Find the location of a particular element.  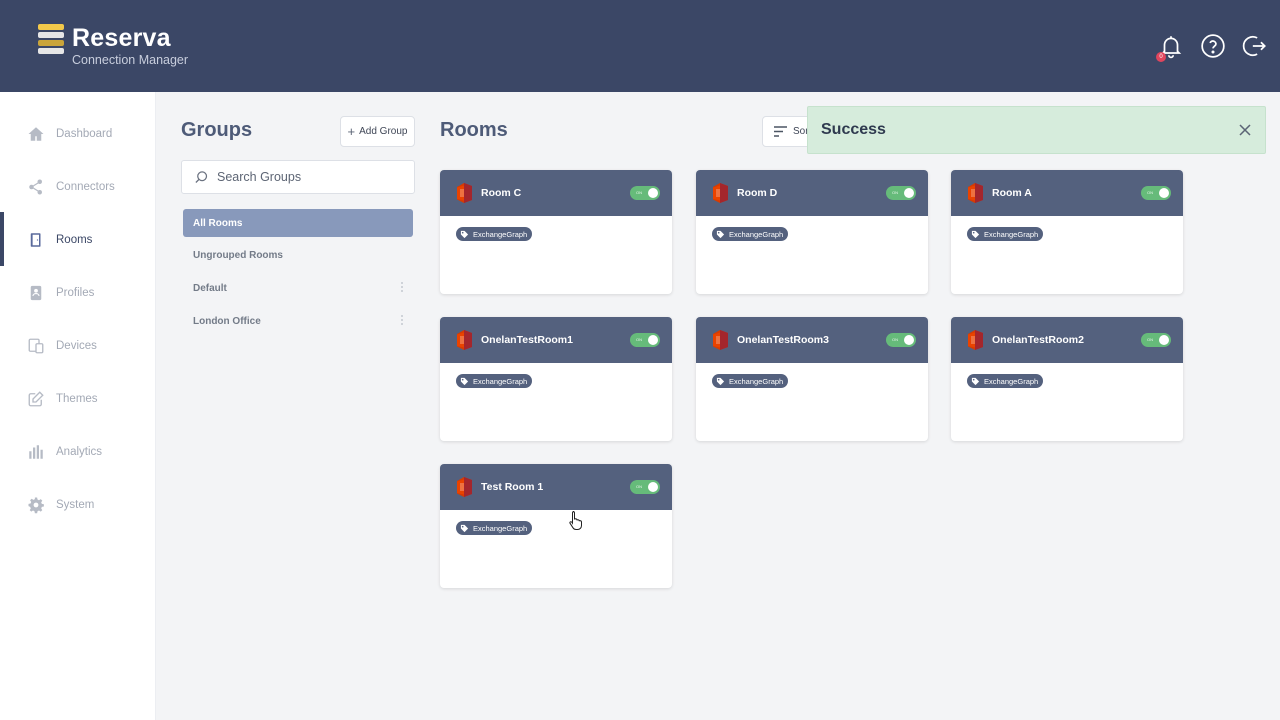

room-card-header: Test Room 1 ON is located at coordinates (556, 487).